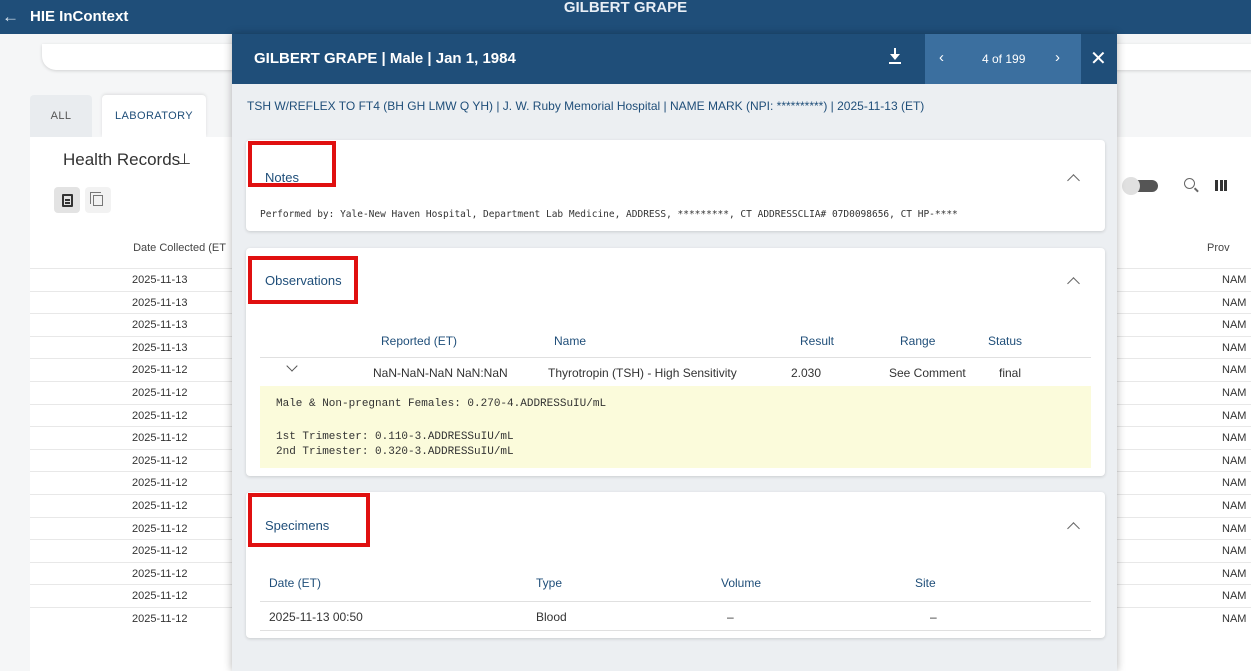 Image resolution: width=1251 pixels, height=671 pixels. I want to click on download-icon, so click(895, 57).